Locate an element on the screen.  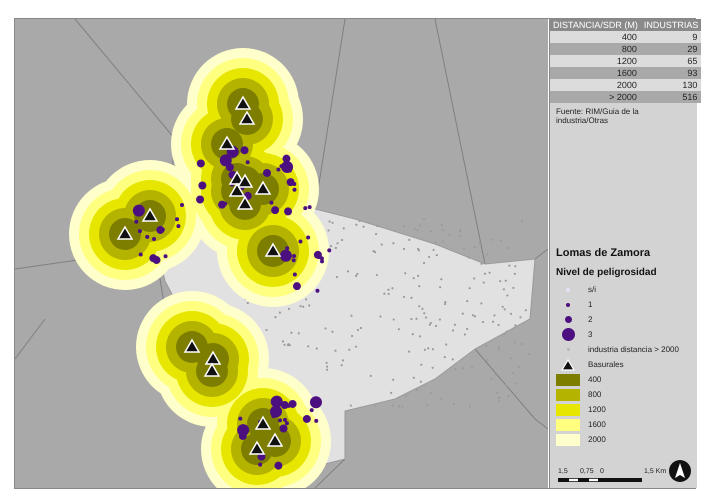
source-note: Fuente: RIM/Guia de la industria/Otras is located at coordinates (597, 116).